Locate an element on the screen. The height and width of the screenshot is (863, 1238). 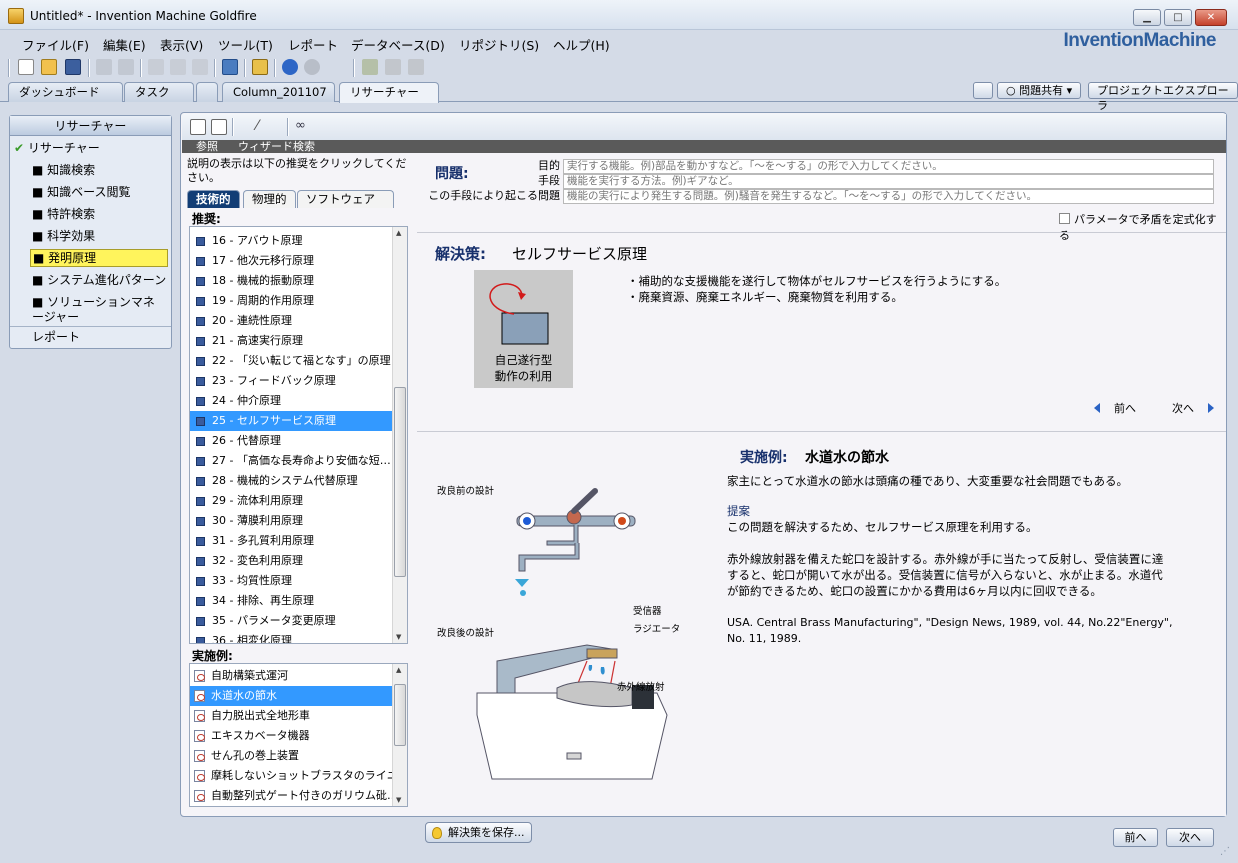
principle-item: 20 - 連続性原理 is located at coordinates (291, 321).